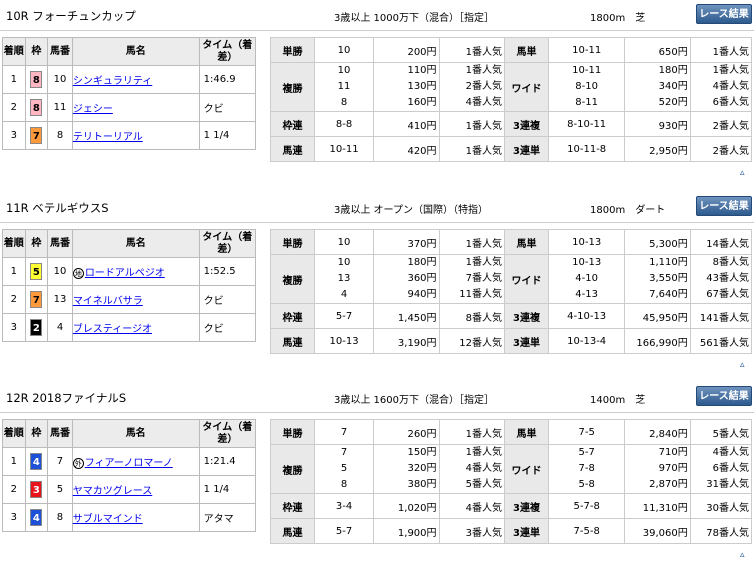 The height and width of the screenshot is (562, 754). What do you see at coordinates (587, 279) in the screenshot?
I see `payout-list: 10-13 4-10 4-13` at bounding box center [587, 279].